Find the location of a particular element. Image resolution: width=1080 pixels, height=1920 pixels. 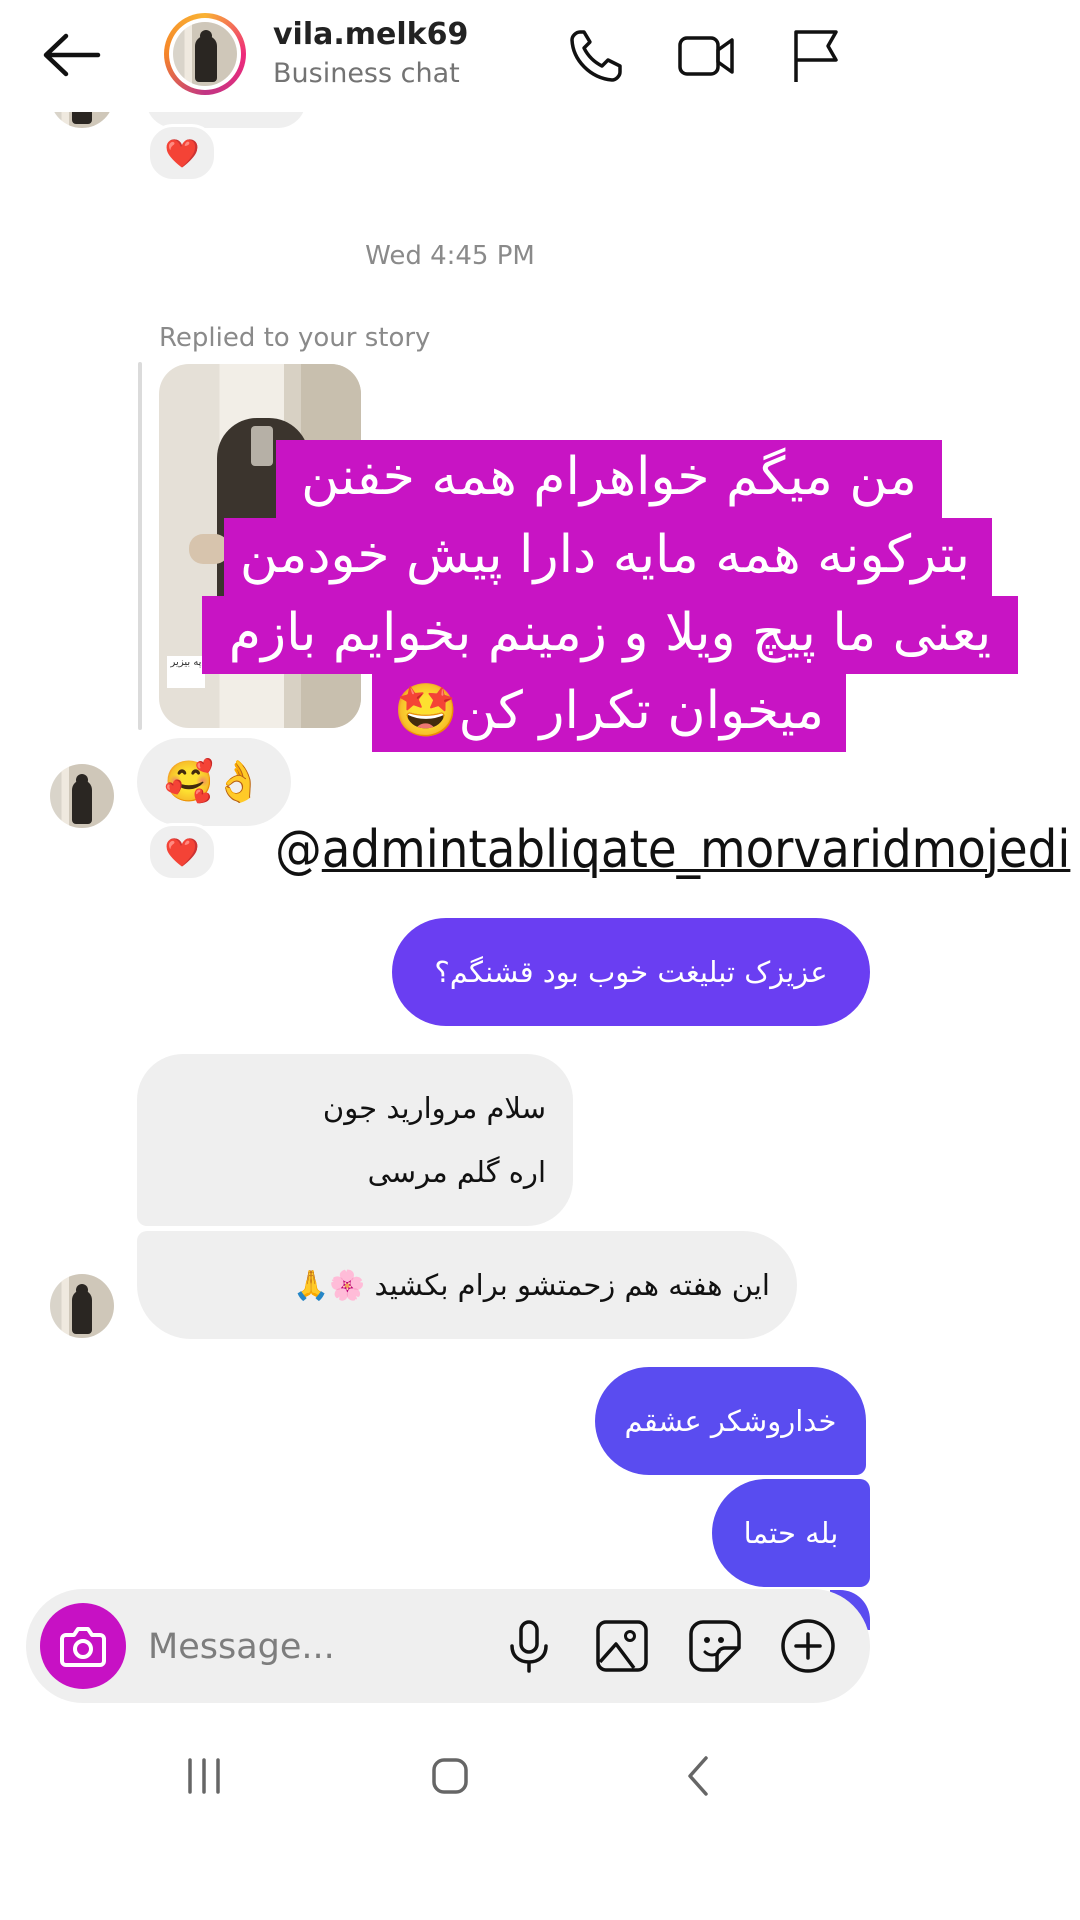

emoji-message: 👌🥰 is located at coordinates (214, 782).